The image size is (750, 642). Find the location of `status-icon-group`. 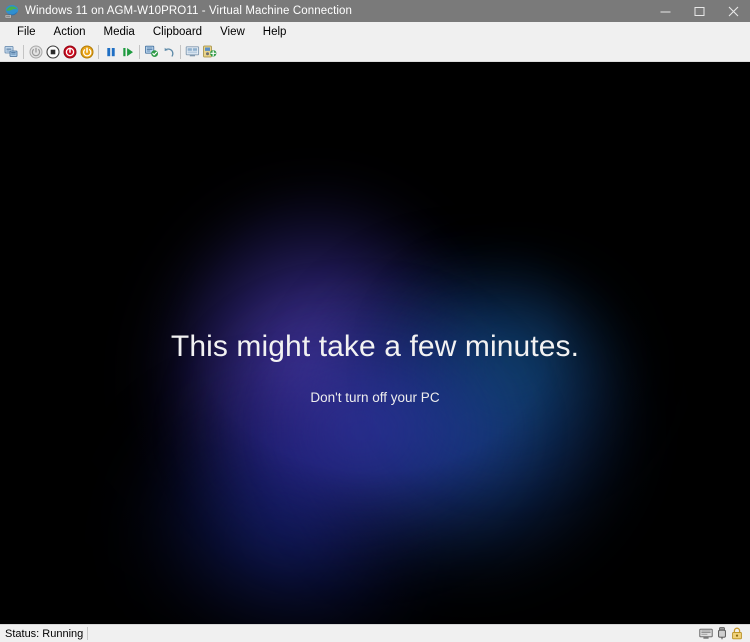

status-icon-group is located at coordinates (724, 633).